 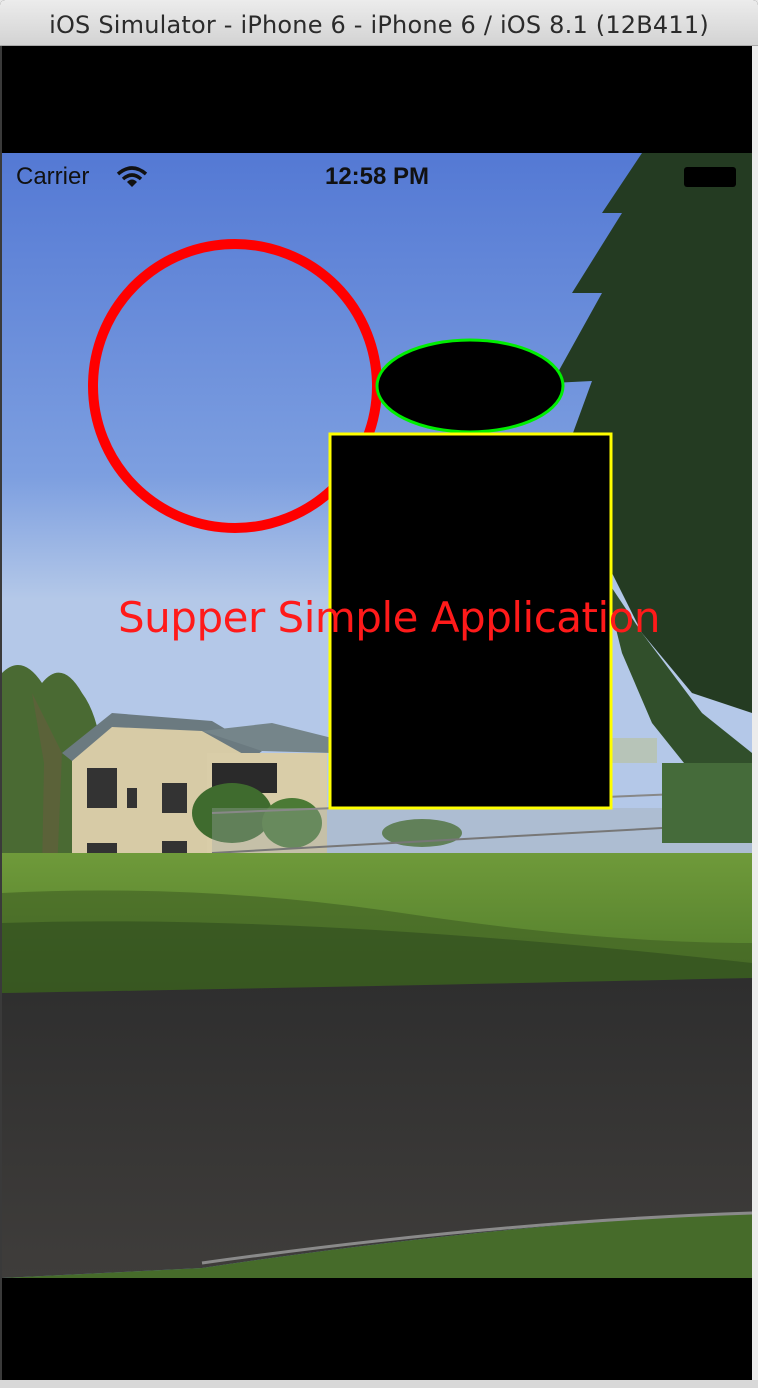 I want to click on battery-icon, so click(x=710, y=177).